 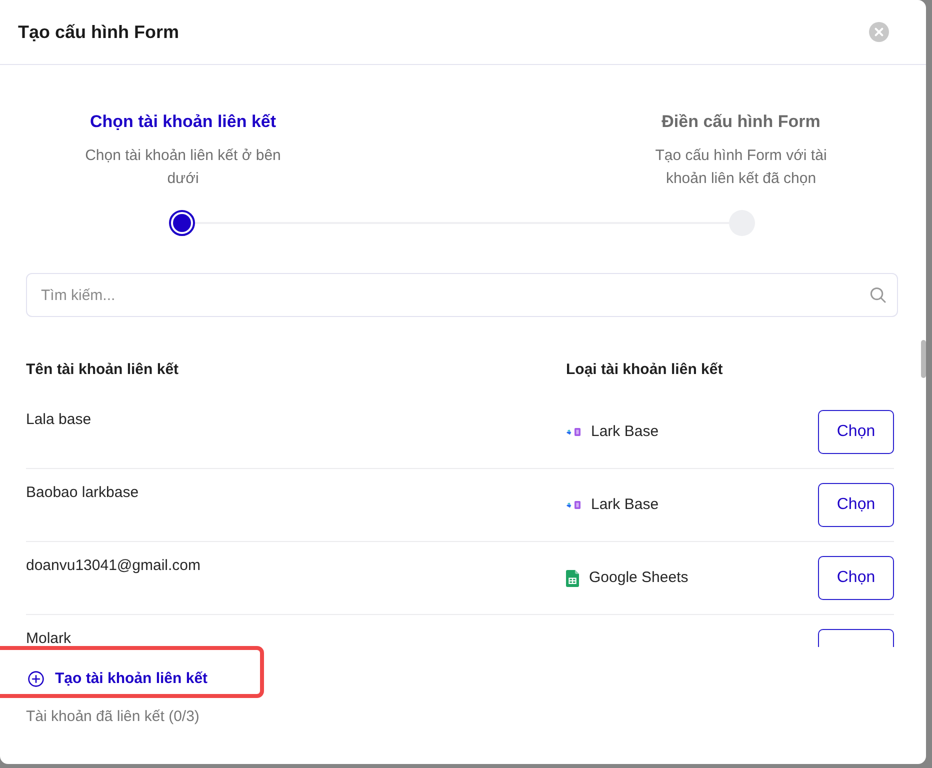 I want to click on step-description: Chọn tài khoản liên kết ở bên dưới, so click(x=183, y=167).